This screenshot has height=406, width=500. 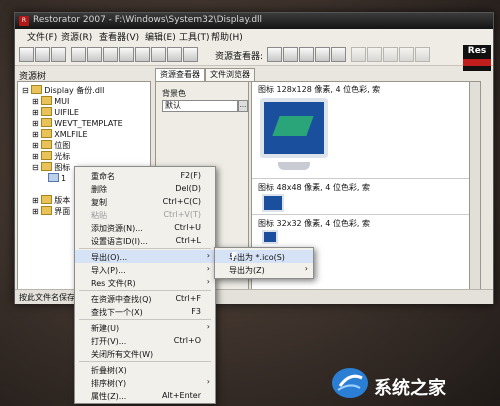 I want to click on tree-item-icon: ⊟ 图标, so click(x=51, y=167).